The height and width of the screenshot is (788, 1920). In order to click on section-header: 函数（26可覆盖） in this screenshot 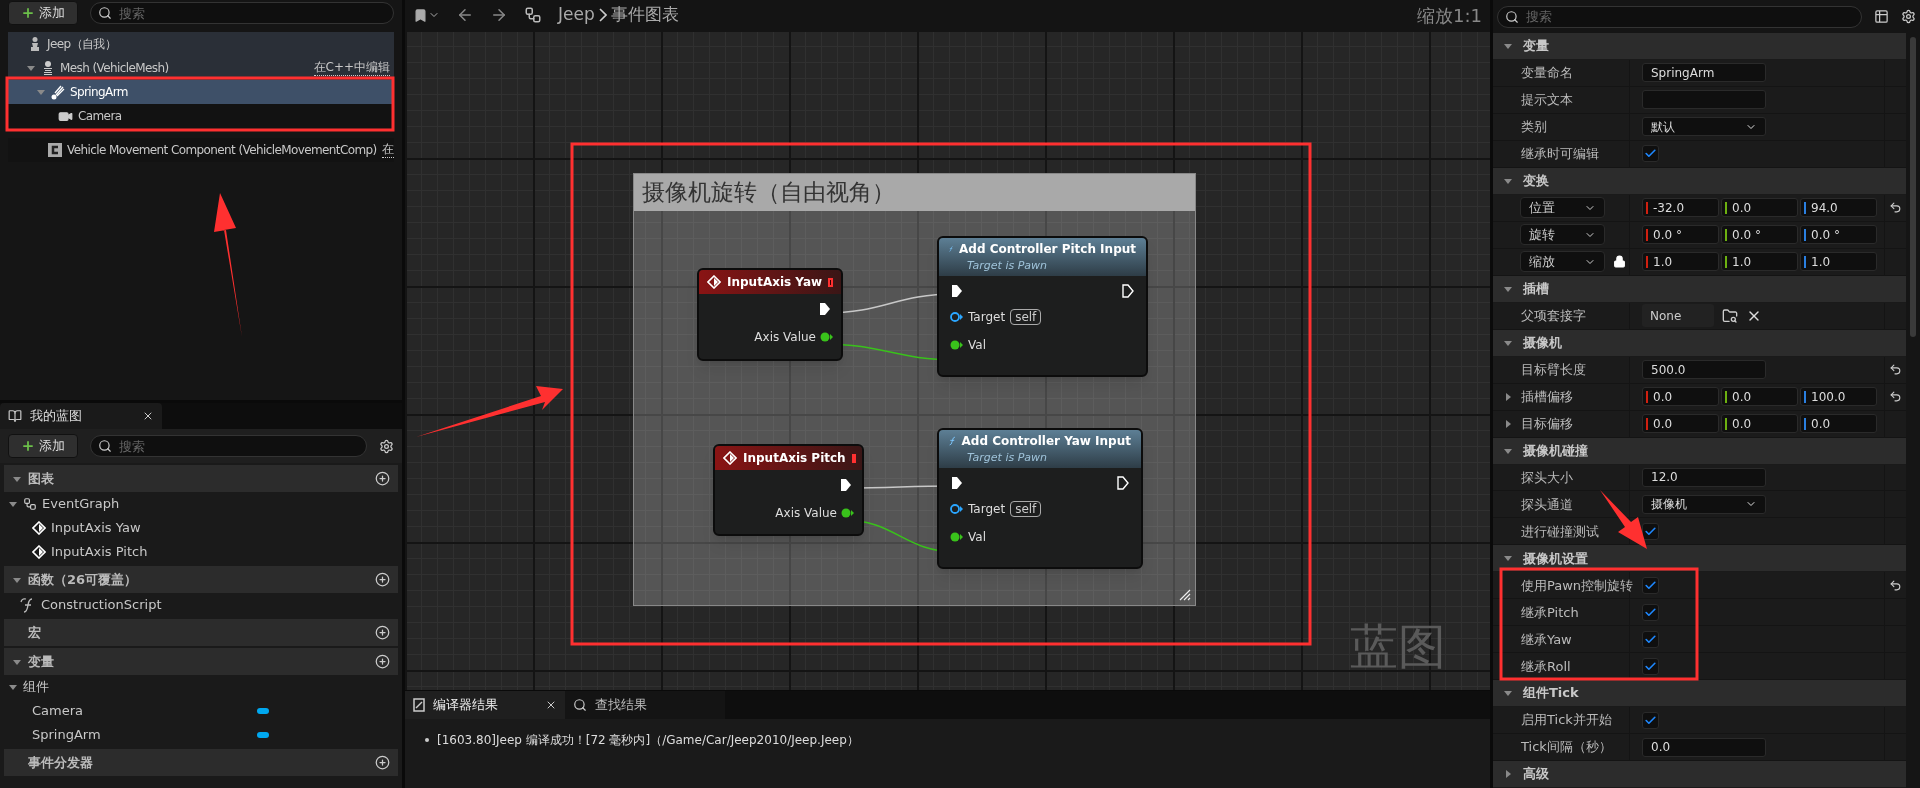, I will do `click(201, 579)`.